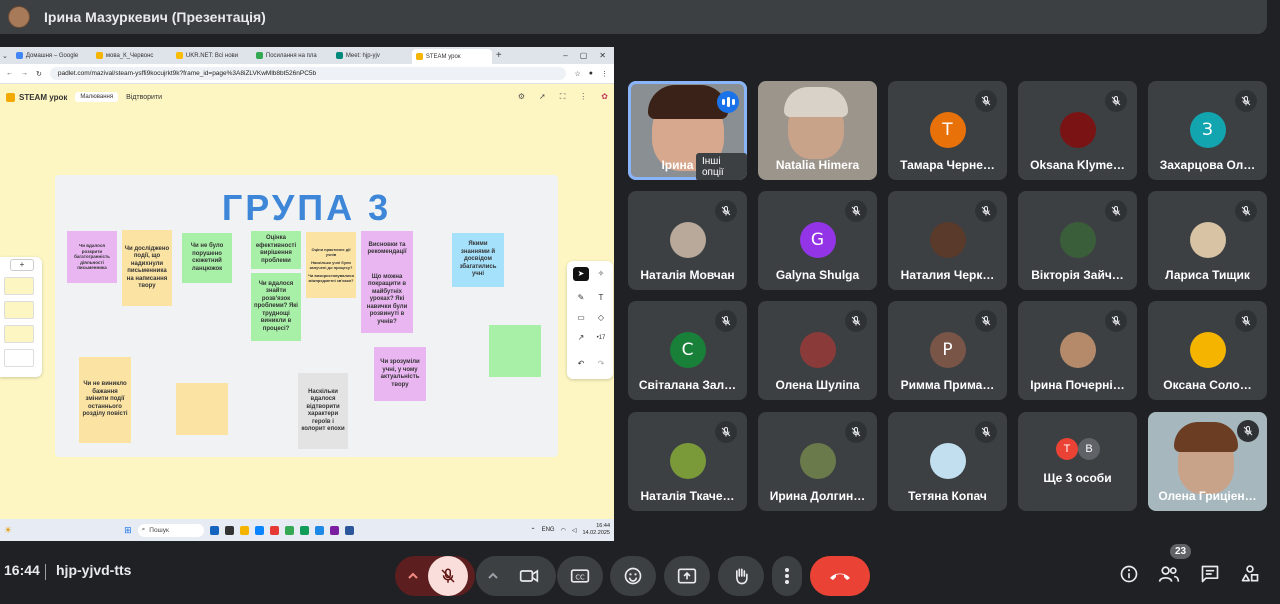 This screenshot has height=604, width=1280. I want to click on more-icon: ⋮, so click(583, 97).